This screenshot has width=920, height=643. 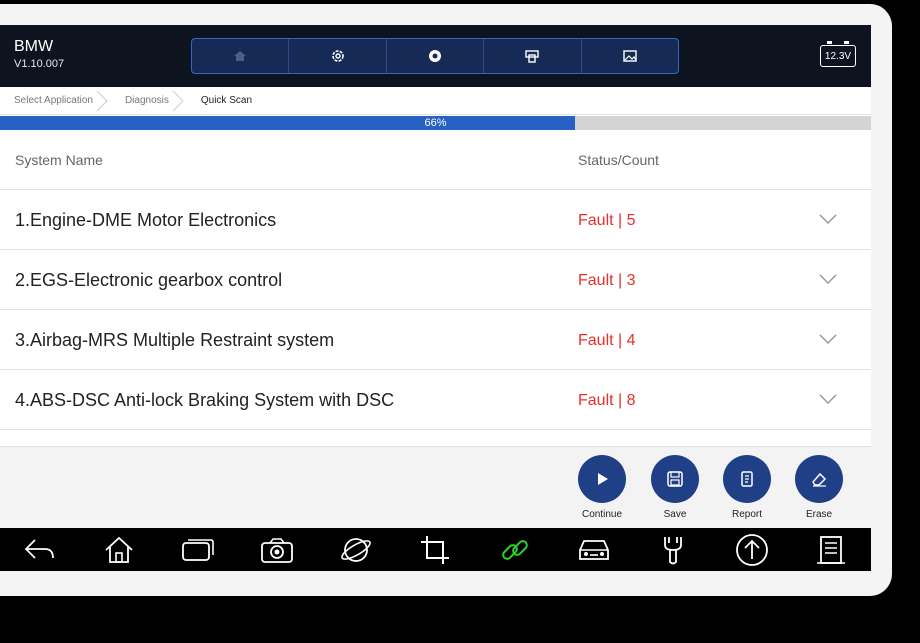 I want to click on save-icon, so click(x=675, y=479).